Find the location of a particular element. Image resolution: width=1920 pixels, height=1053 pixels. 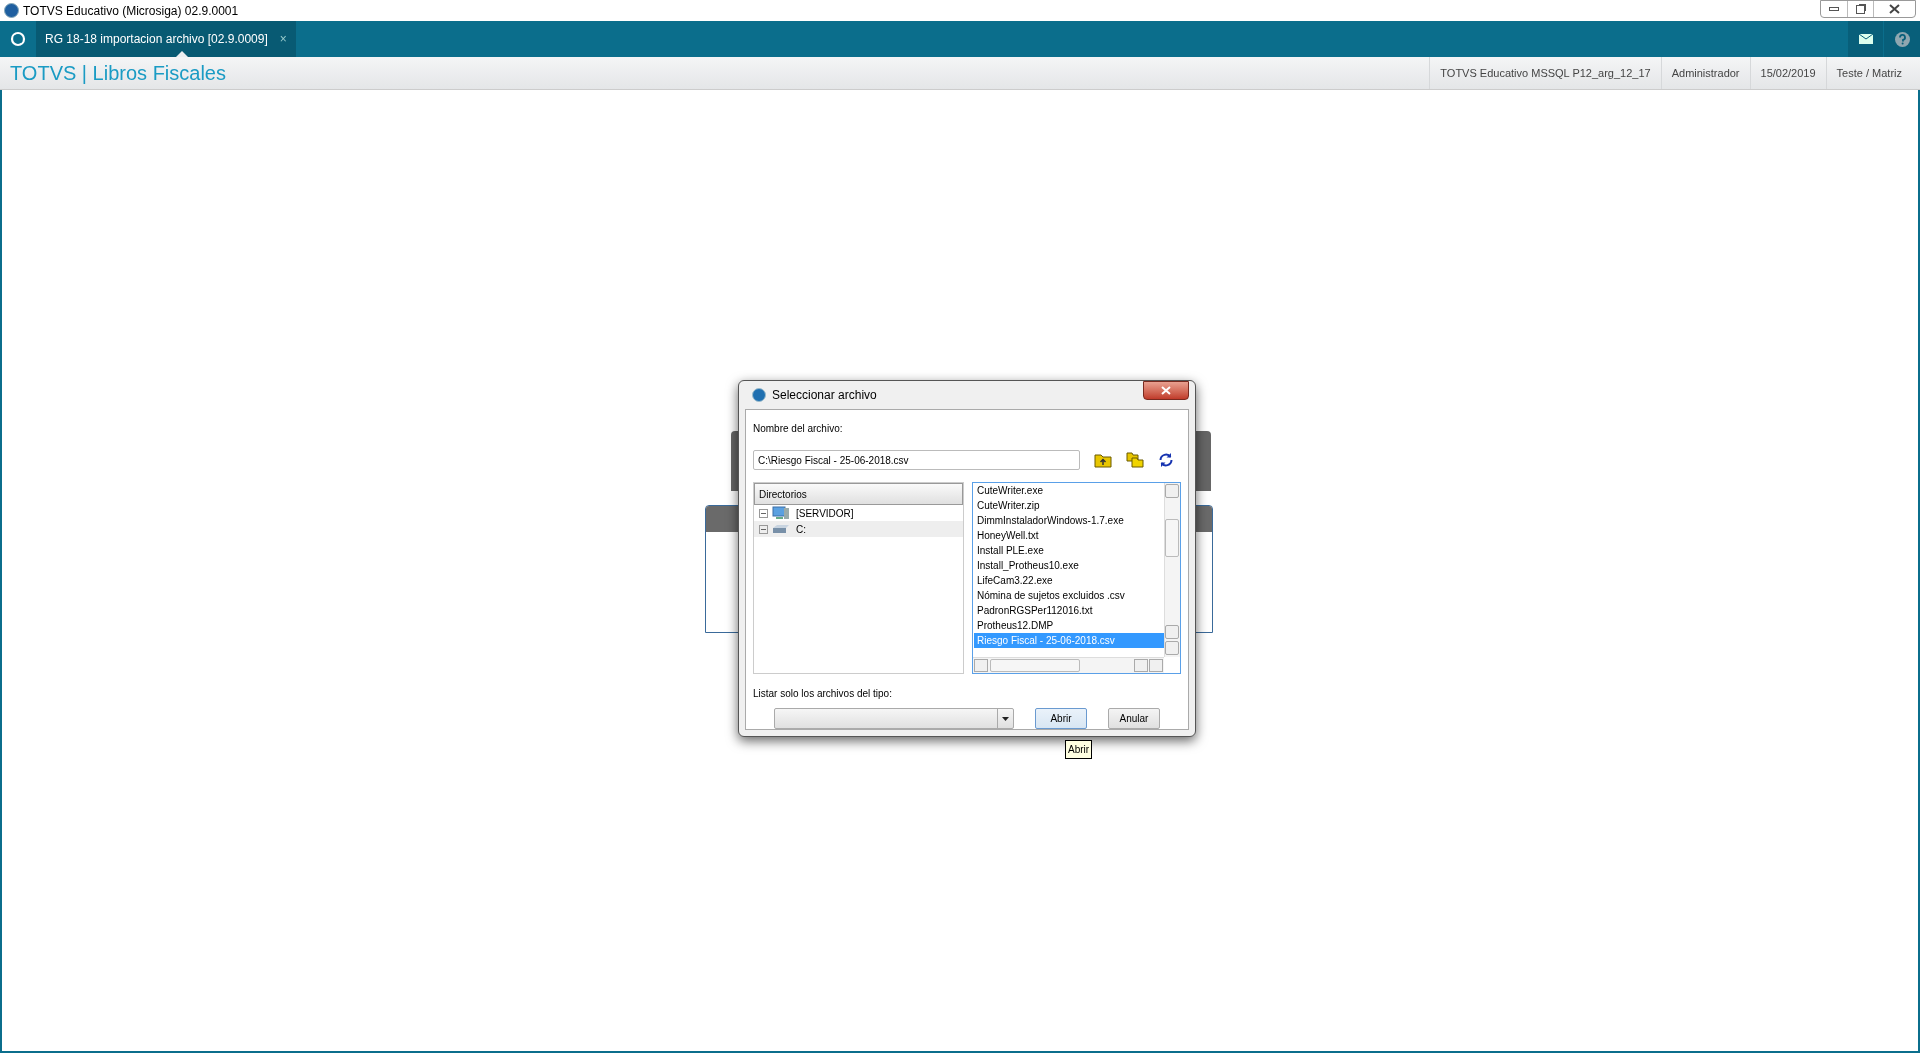

tree-item: C: is located at coordinates (858, 529).